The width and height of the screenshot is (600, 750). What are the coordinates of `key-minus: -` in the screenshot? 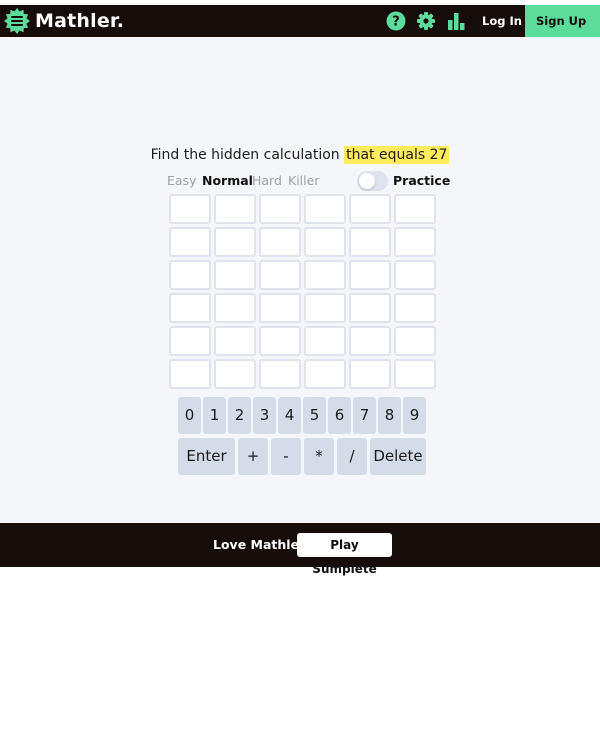 It's located at (286, 456).